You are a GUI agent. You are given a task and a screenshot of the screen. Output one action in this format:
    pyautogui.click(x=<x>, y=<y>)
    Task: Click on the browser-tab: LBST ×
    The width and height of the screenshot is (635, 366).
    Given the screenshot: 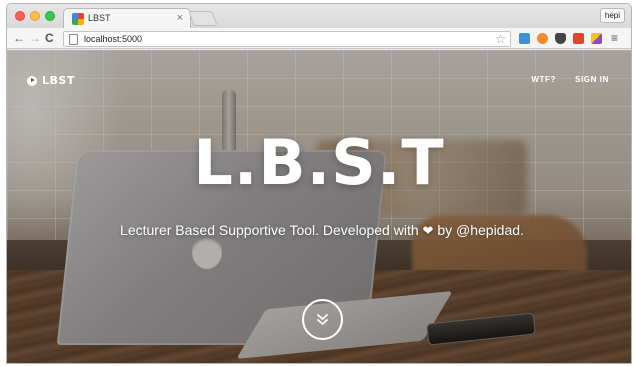 What is the action you would take?
    pyautogui.click(x=127, y=18)
    